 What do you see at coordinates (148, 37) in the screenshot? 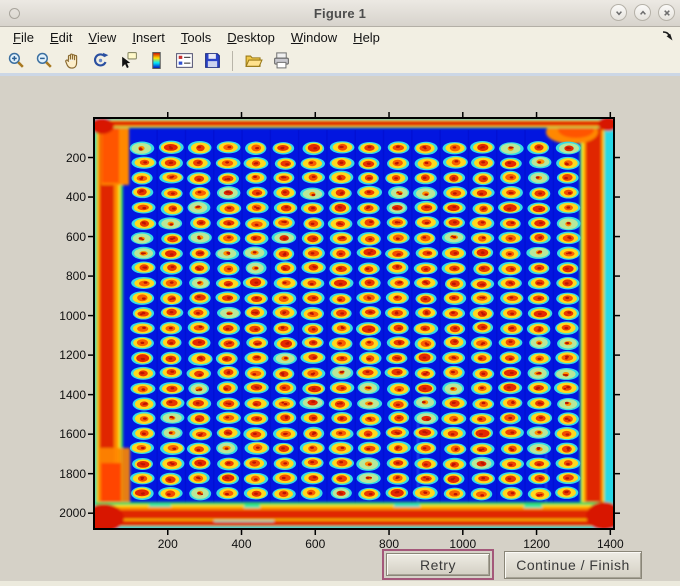
I see `menu-item-insert: Insert` at bounding box center [148, 37].